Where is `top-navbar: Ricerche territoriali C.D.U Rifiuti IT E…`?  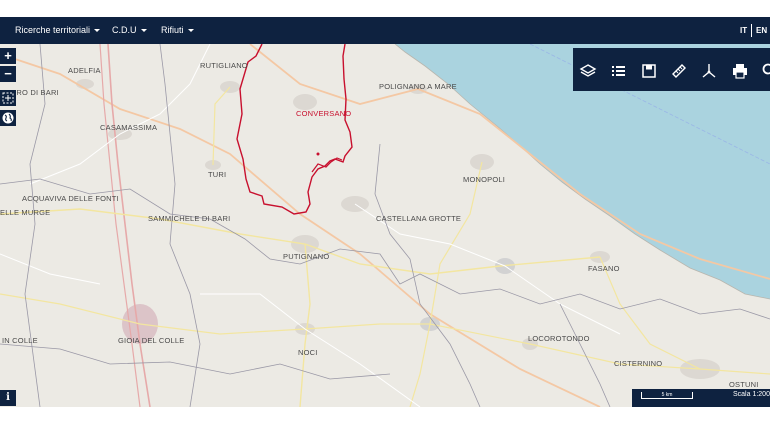 top-navbar: Ricerche territoriali C.D.U Rifiuti IT E… is located at coordinates (385, 30).